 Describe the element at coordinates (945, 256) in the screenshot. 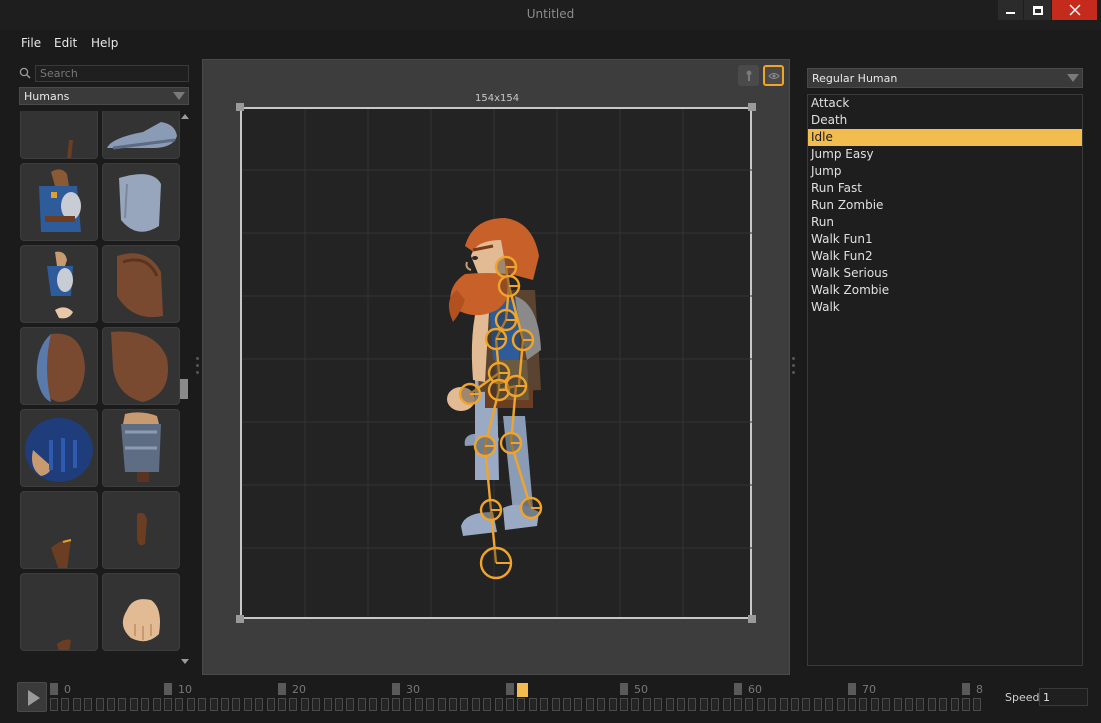

I see `animation-item-walk-fun2: Walk Fun2` at that location.